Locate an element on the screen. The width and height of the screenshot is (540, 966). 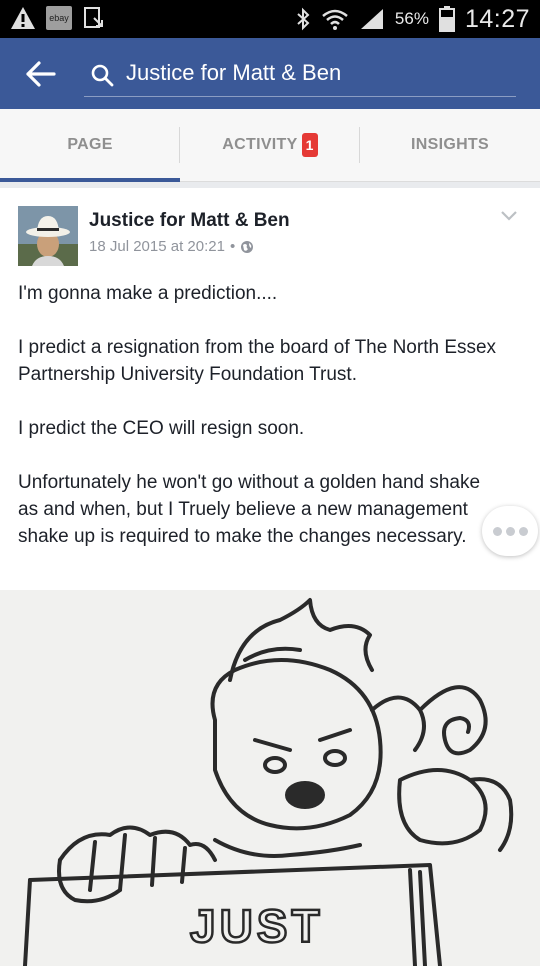
avatar is located at coordinates (48, 236).